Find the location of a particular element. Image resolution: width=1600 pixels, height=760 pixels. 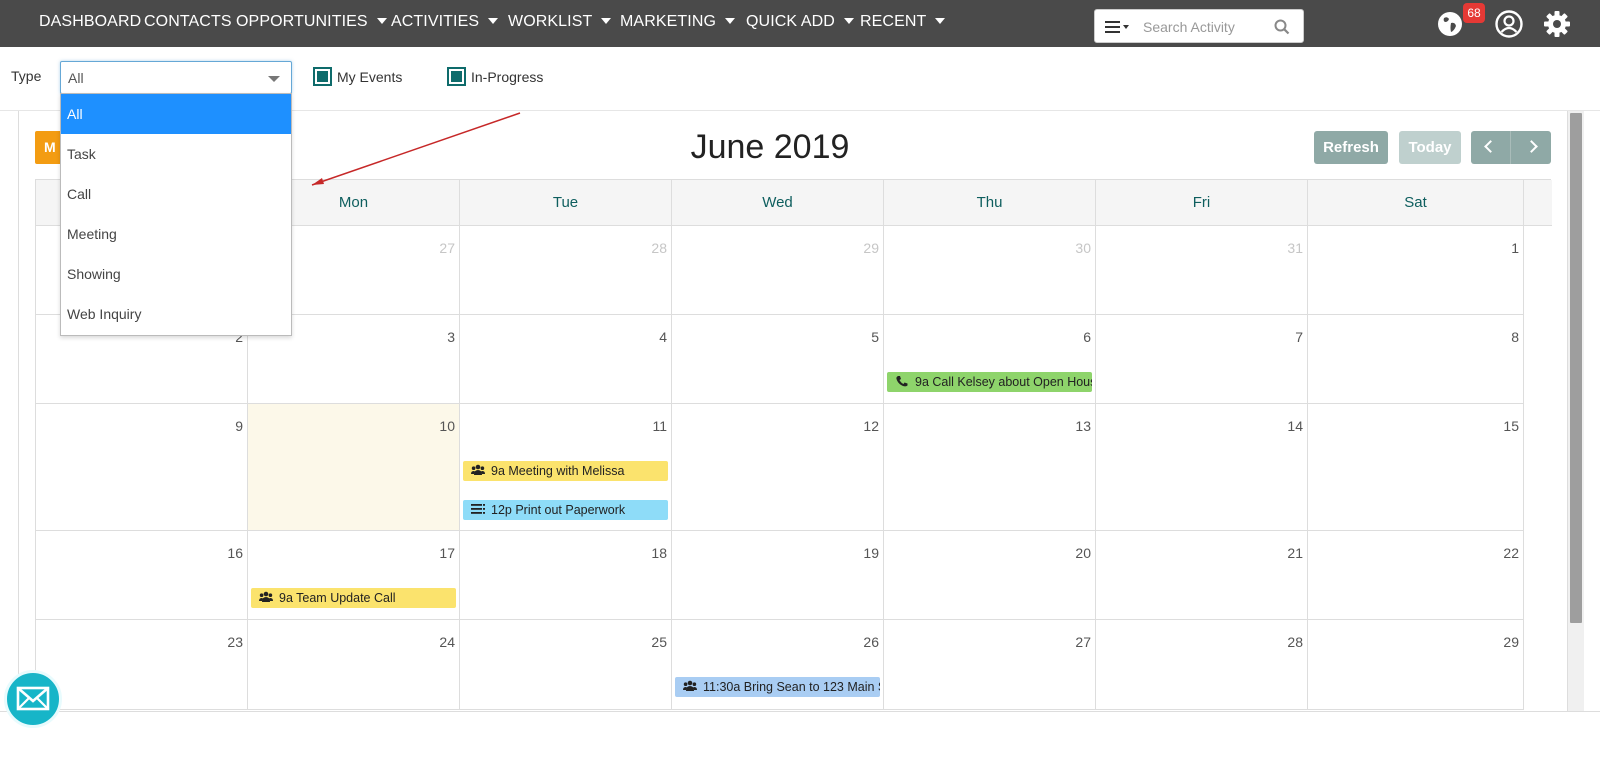

nav-contacts: CONTACTS is located at coordinates (188, 22).